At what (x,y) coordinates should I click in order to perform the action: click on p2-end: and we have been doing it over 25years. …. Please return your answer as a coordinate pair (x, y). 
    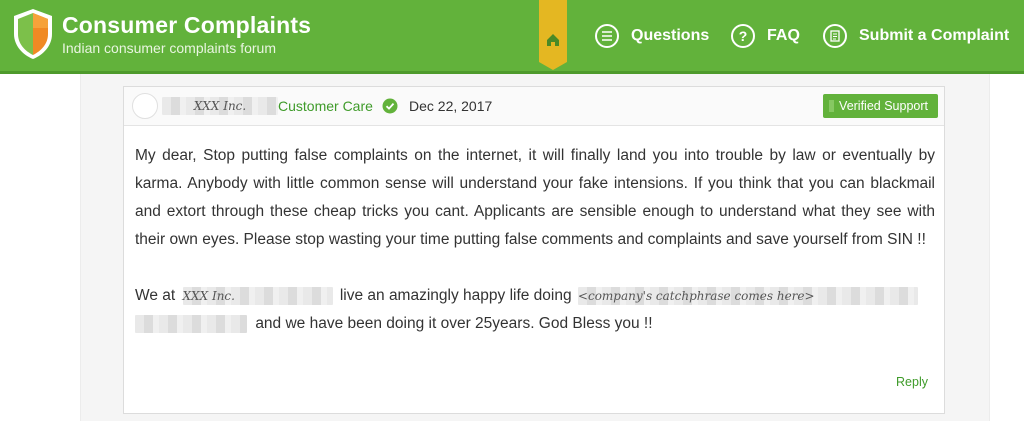
    Looking at the image, I should click on (454, 323).